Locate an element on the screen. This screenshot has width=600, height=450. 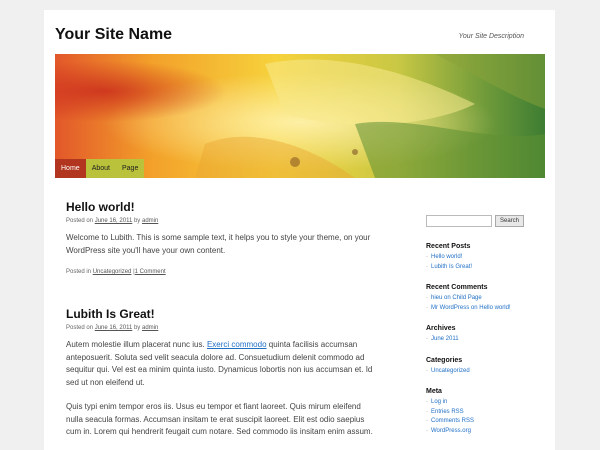
recent-comment-link: hieu on Child Page is located at coordinates (456, 298).